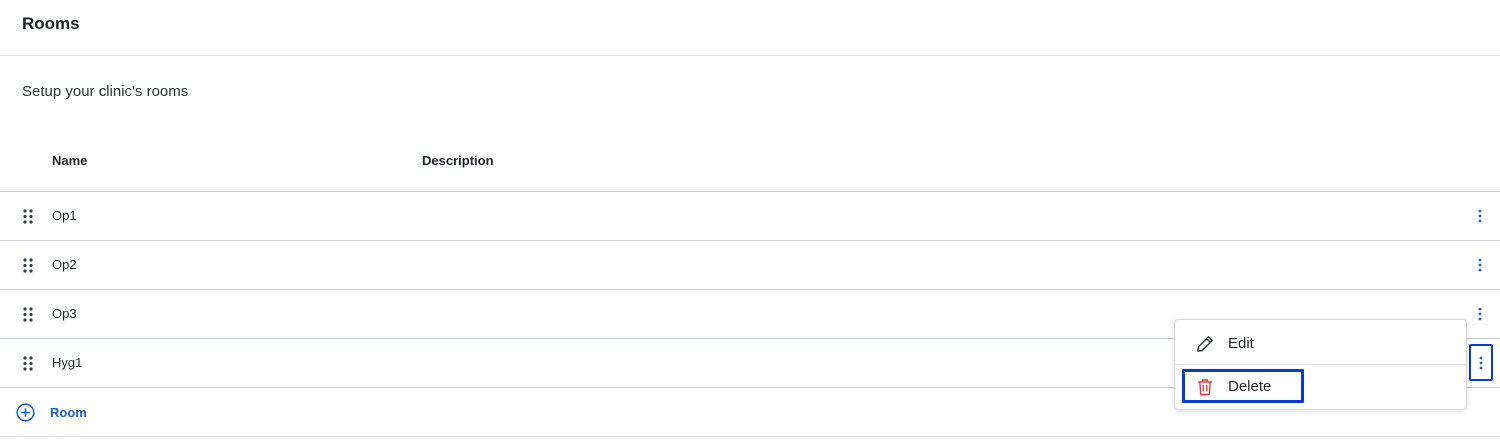 The image size is (1500, 445). Describe the element at coordinates (1320, 387) in the screenshot. I see `menu-item-delete: Delete` at that location.